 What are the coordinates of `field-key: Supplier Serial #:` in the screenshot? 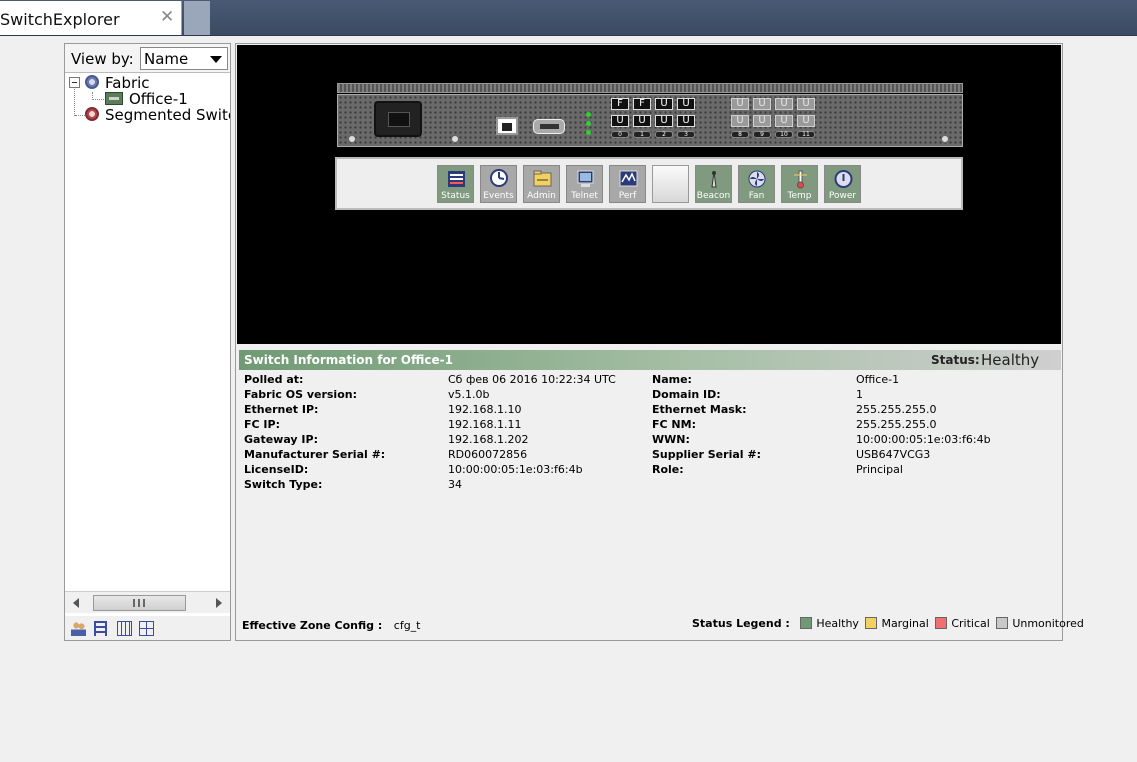 It's located at (706, 454).